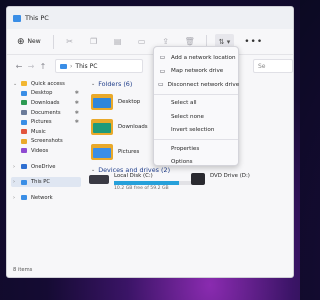  What do you see at coordinates (24, 132) in the screenshot?
I see `music-icon` at bounding box center [24, 132].